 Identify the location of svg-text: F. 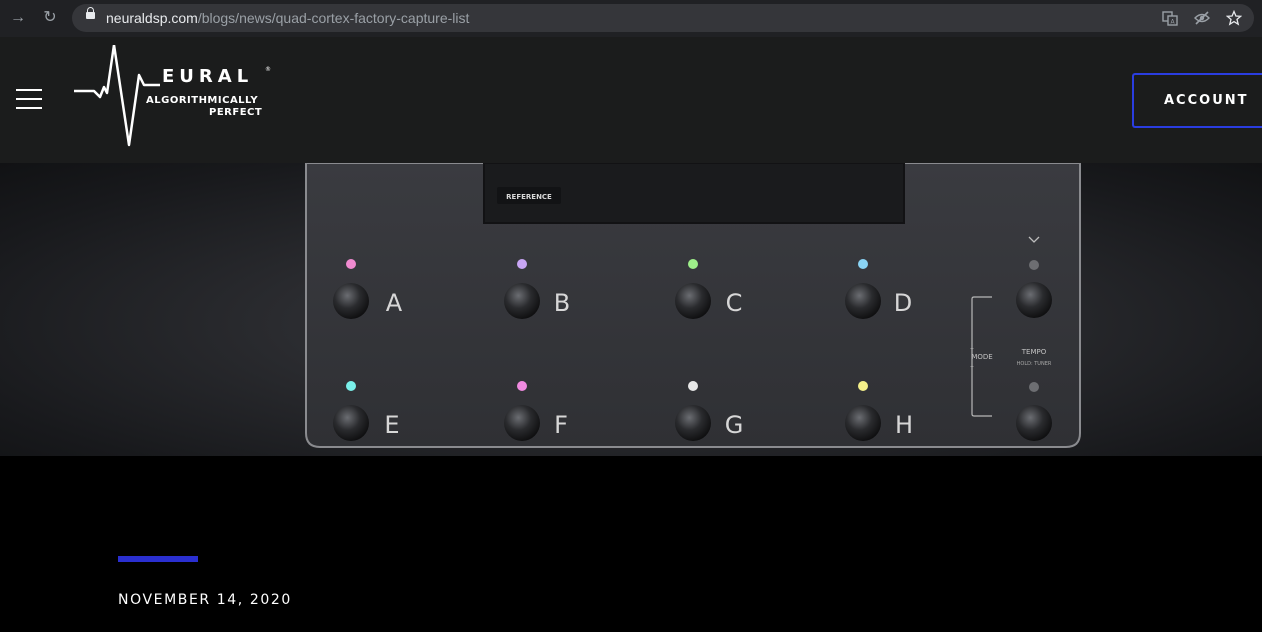
(561, 425).